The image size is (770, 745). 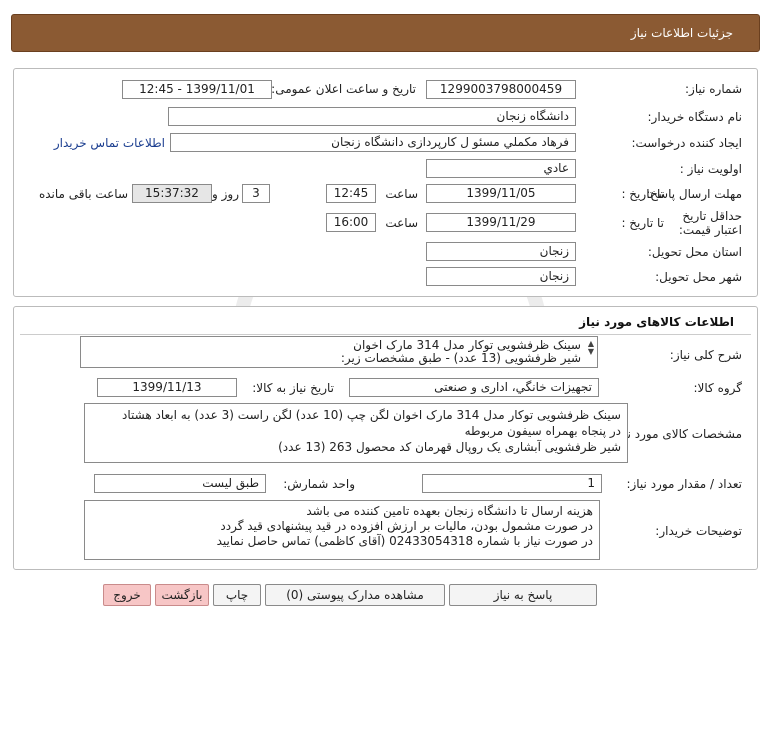 What do you see at coordinates (501, 251) in the screenshot?
I see `province-field: زنجان` at bounding box center [501, 251].